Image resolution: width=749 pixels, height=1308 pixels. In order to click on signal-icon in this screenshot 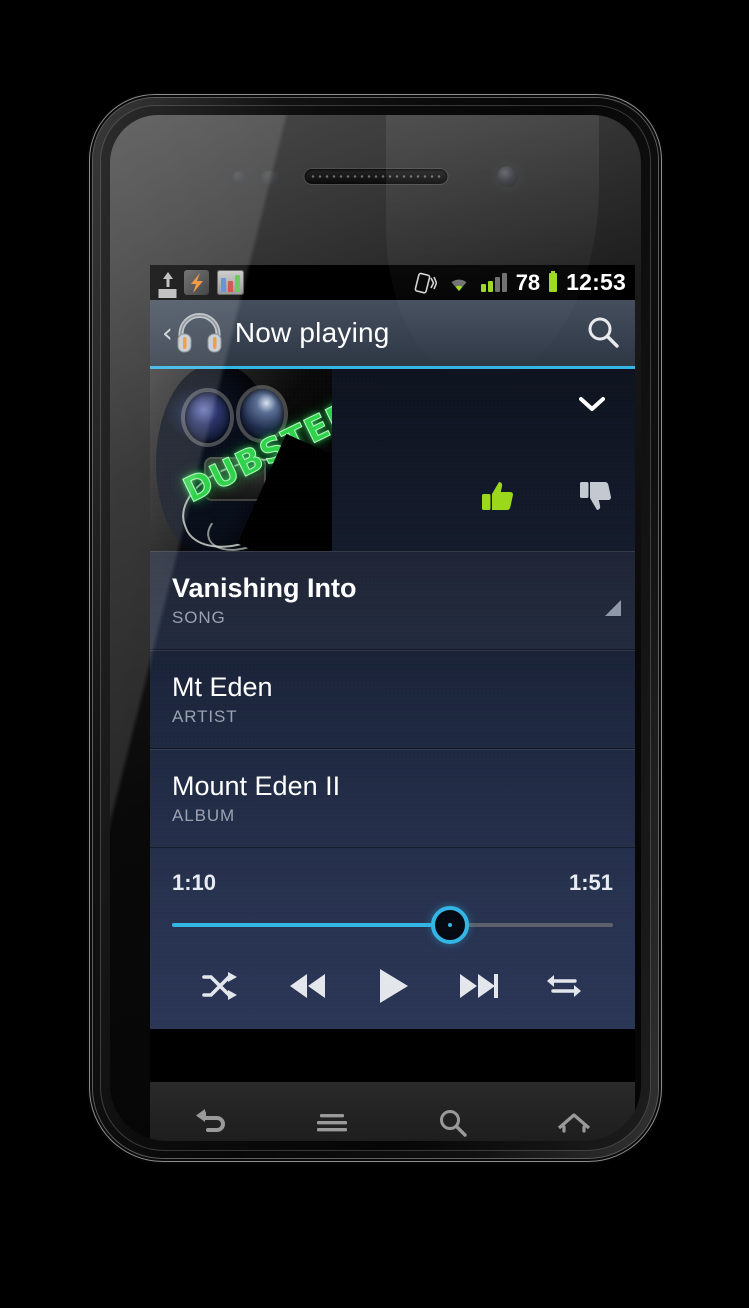, I will do `click(493, 282)`.